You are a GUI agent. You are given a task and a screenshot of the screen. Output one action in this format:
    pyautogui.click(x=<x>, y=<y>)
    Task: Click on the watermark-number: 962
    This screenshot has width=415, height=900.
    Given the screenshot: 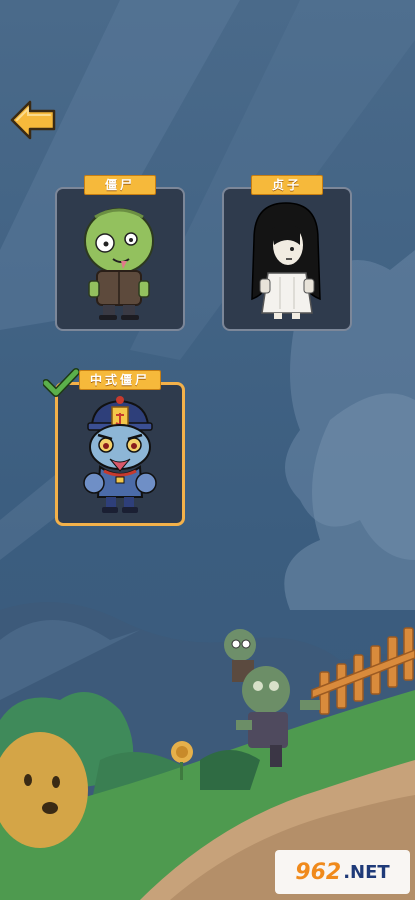 What is the action you would take?
    pyautogui.click(x=318, y=872)
    